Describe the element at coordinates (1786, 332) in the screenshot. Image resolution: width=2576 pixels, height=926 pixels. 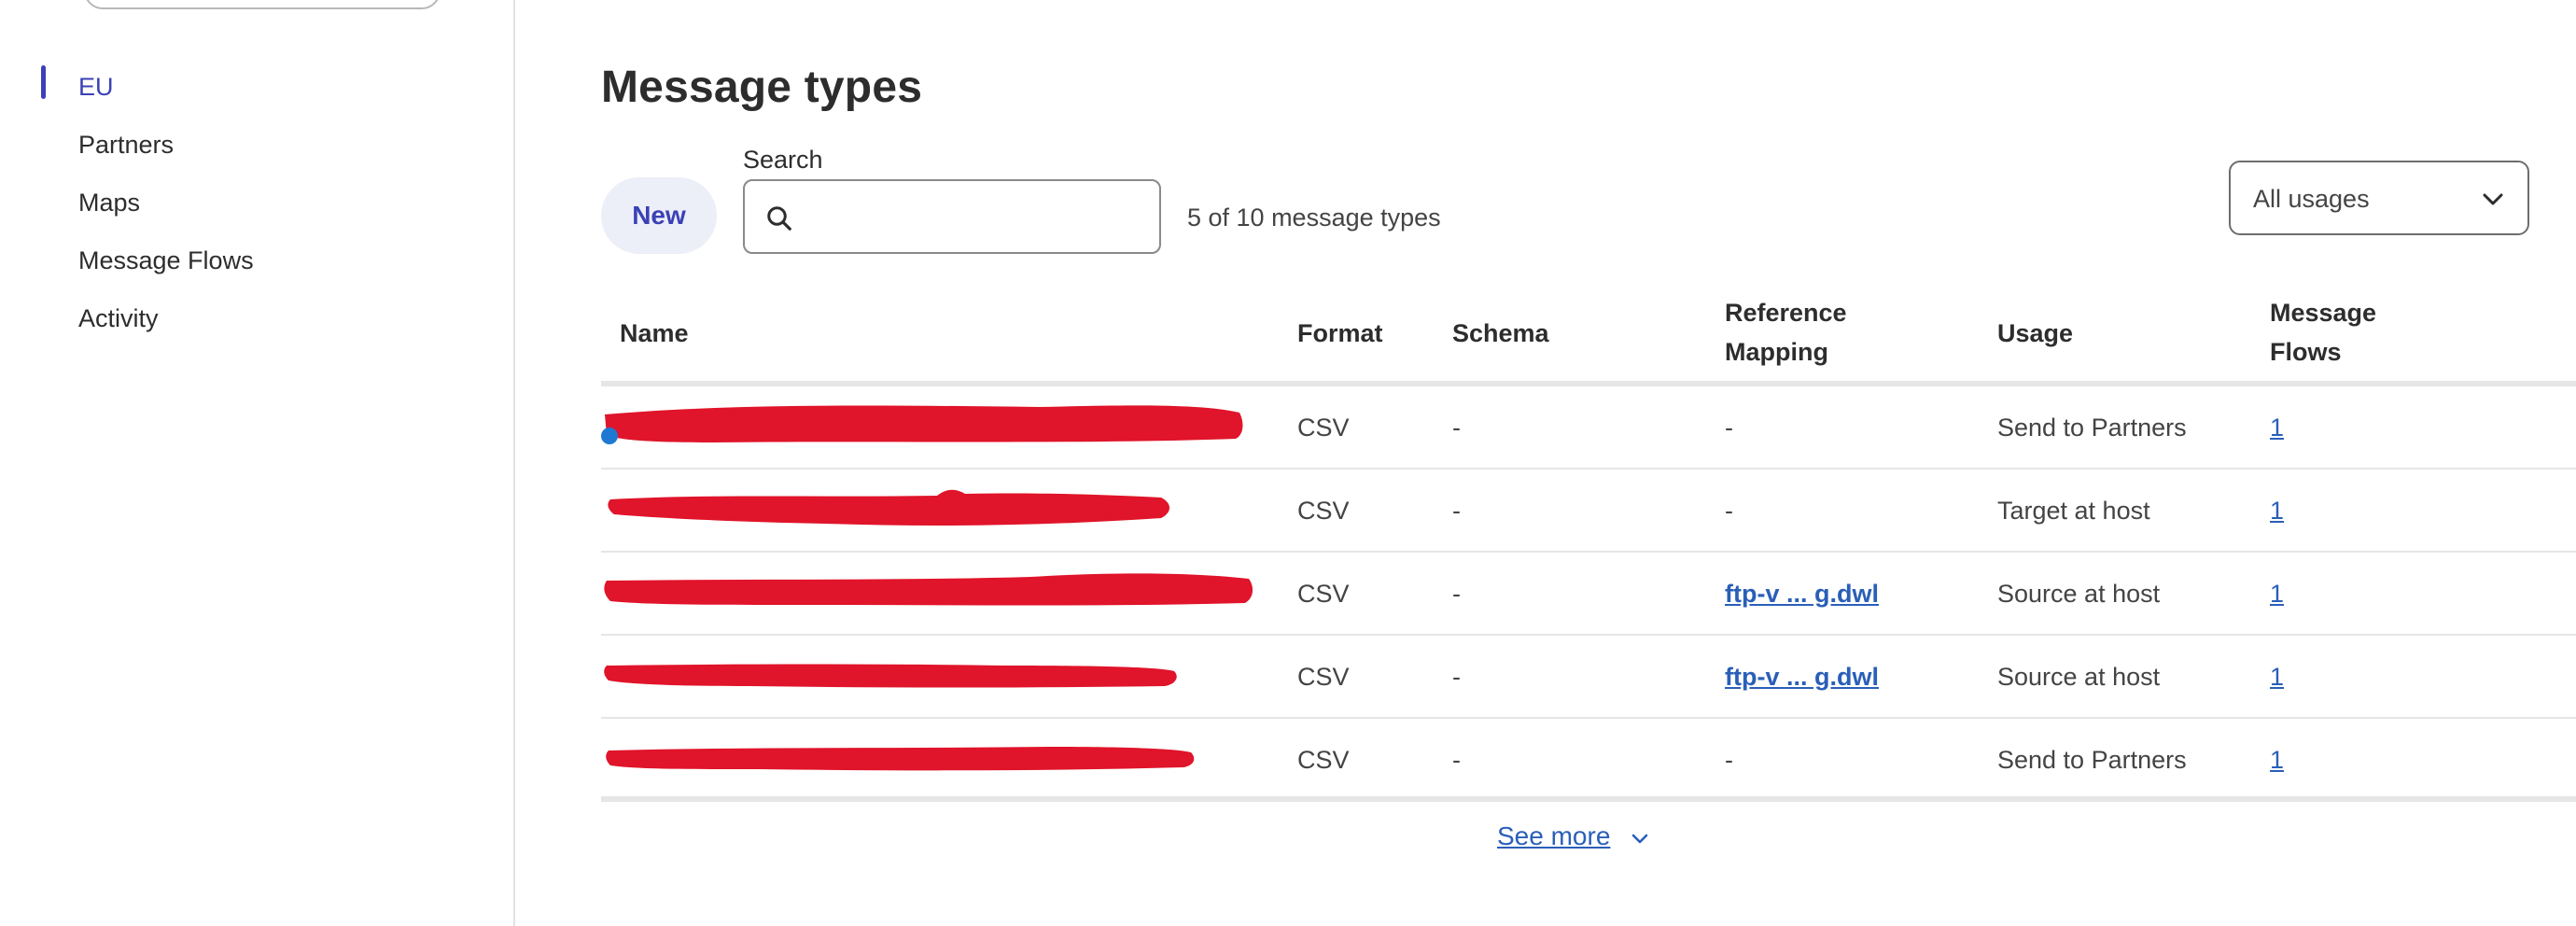
I see `column-header-reference-mapping: Reference Mapping` at that location.